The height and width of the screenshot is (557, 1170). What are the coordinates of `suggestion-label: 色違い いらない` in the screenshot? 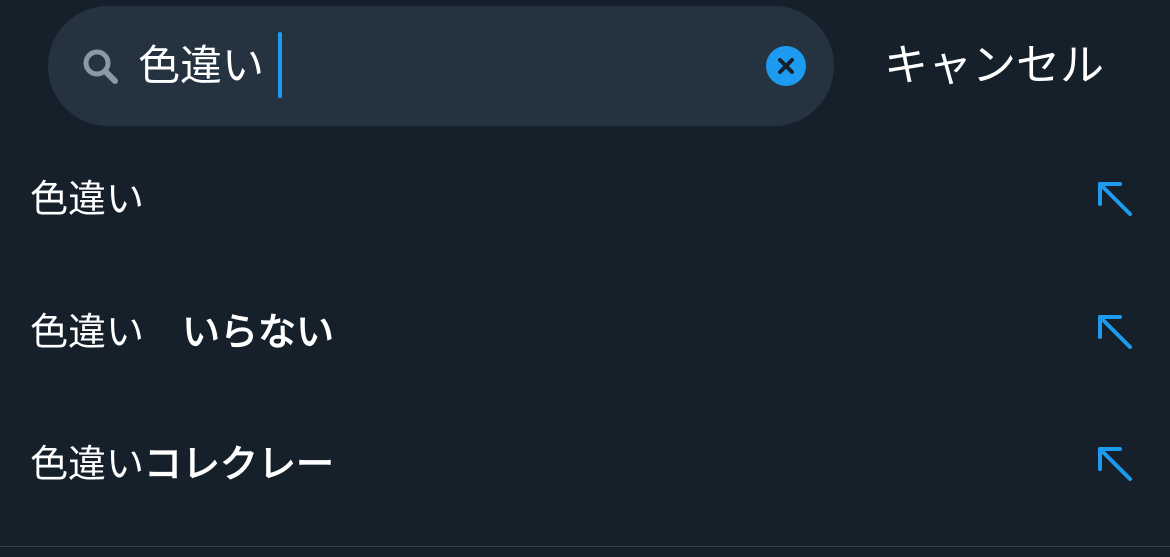 It's located at (182, 332).